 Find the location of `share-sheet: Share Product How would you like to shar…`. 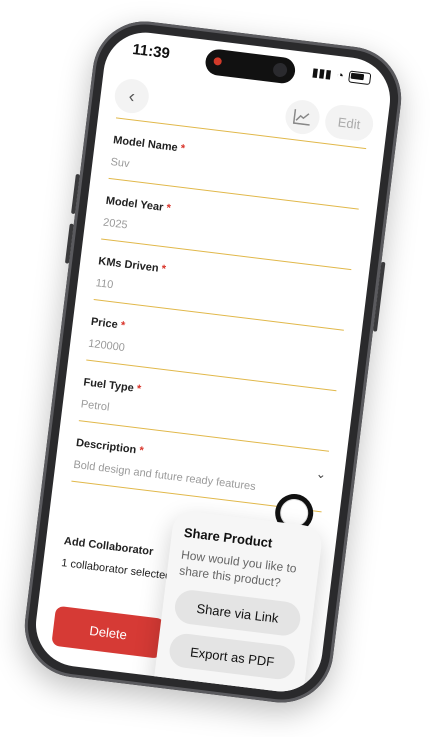

share-sheet: Share Product How would you like to shar… is located at coordinates (237, 603).